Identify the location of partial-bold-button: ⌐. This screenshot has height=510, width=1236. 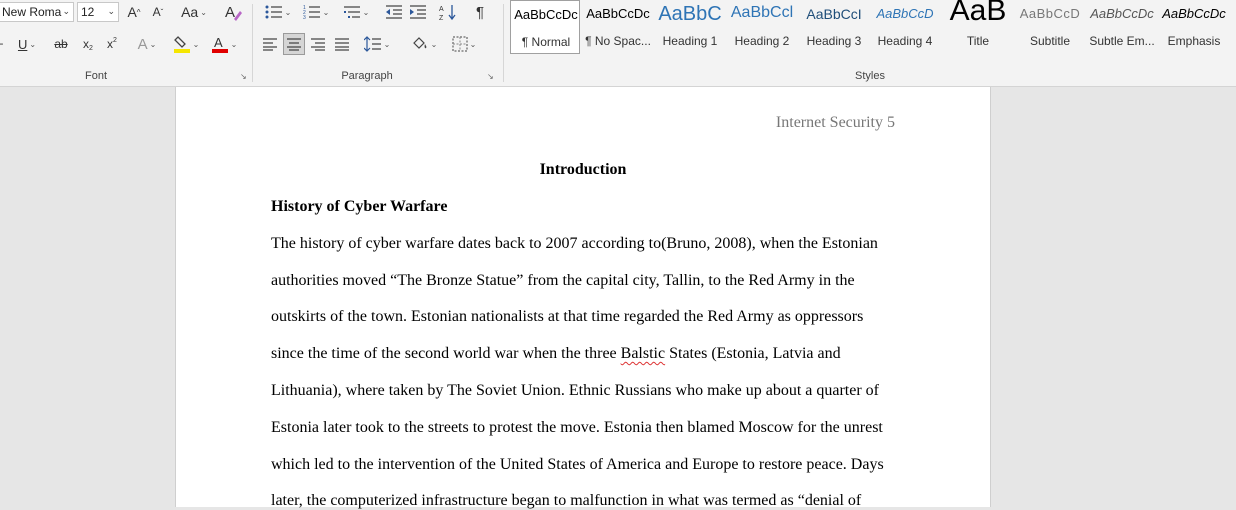
(2, 44).